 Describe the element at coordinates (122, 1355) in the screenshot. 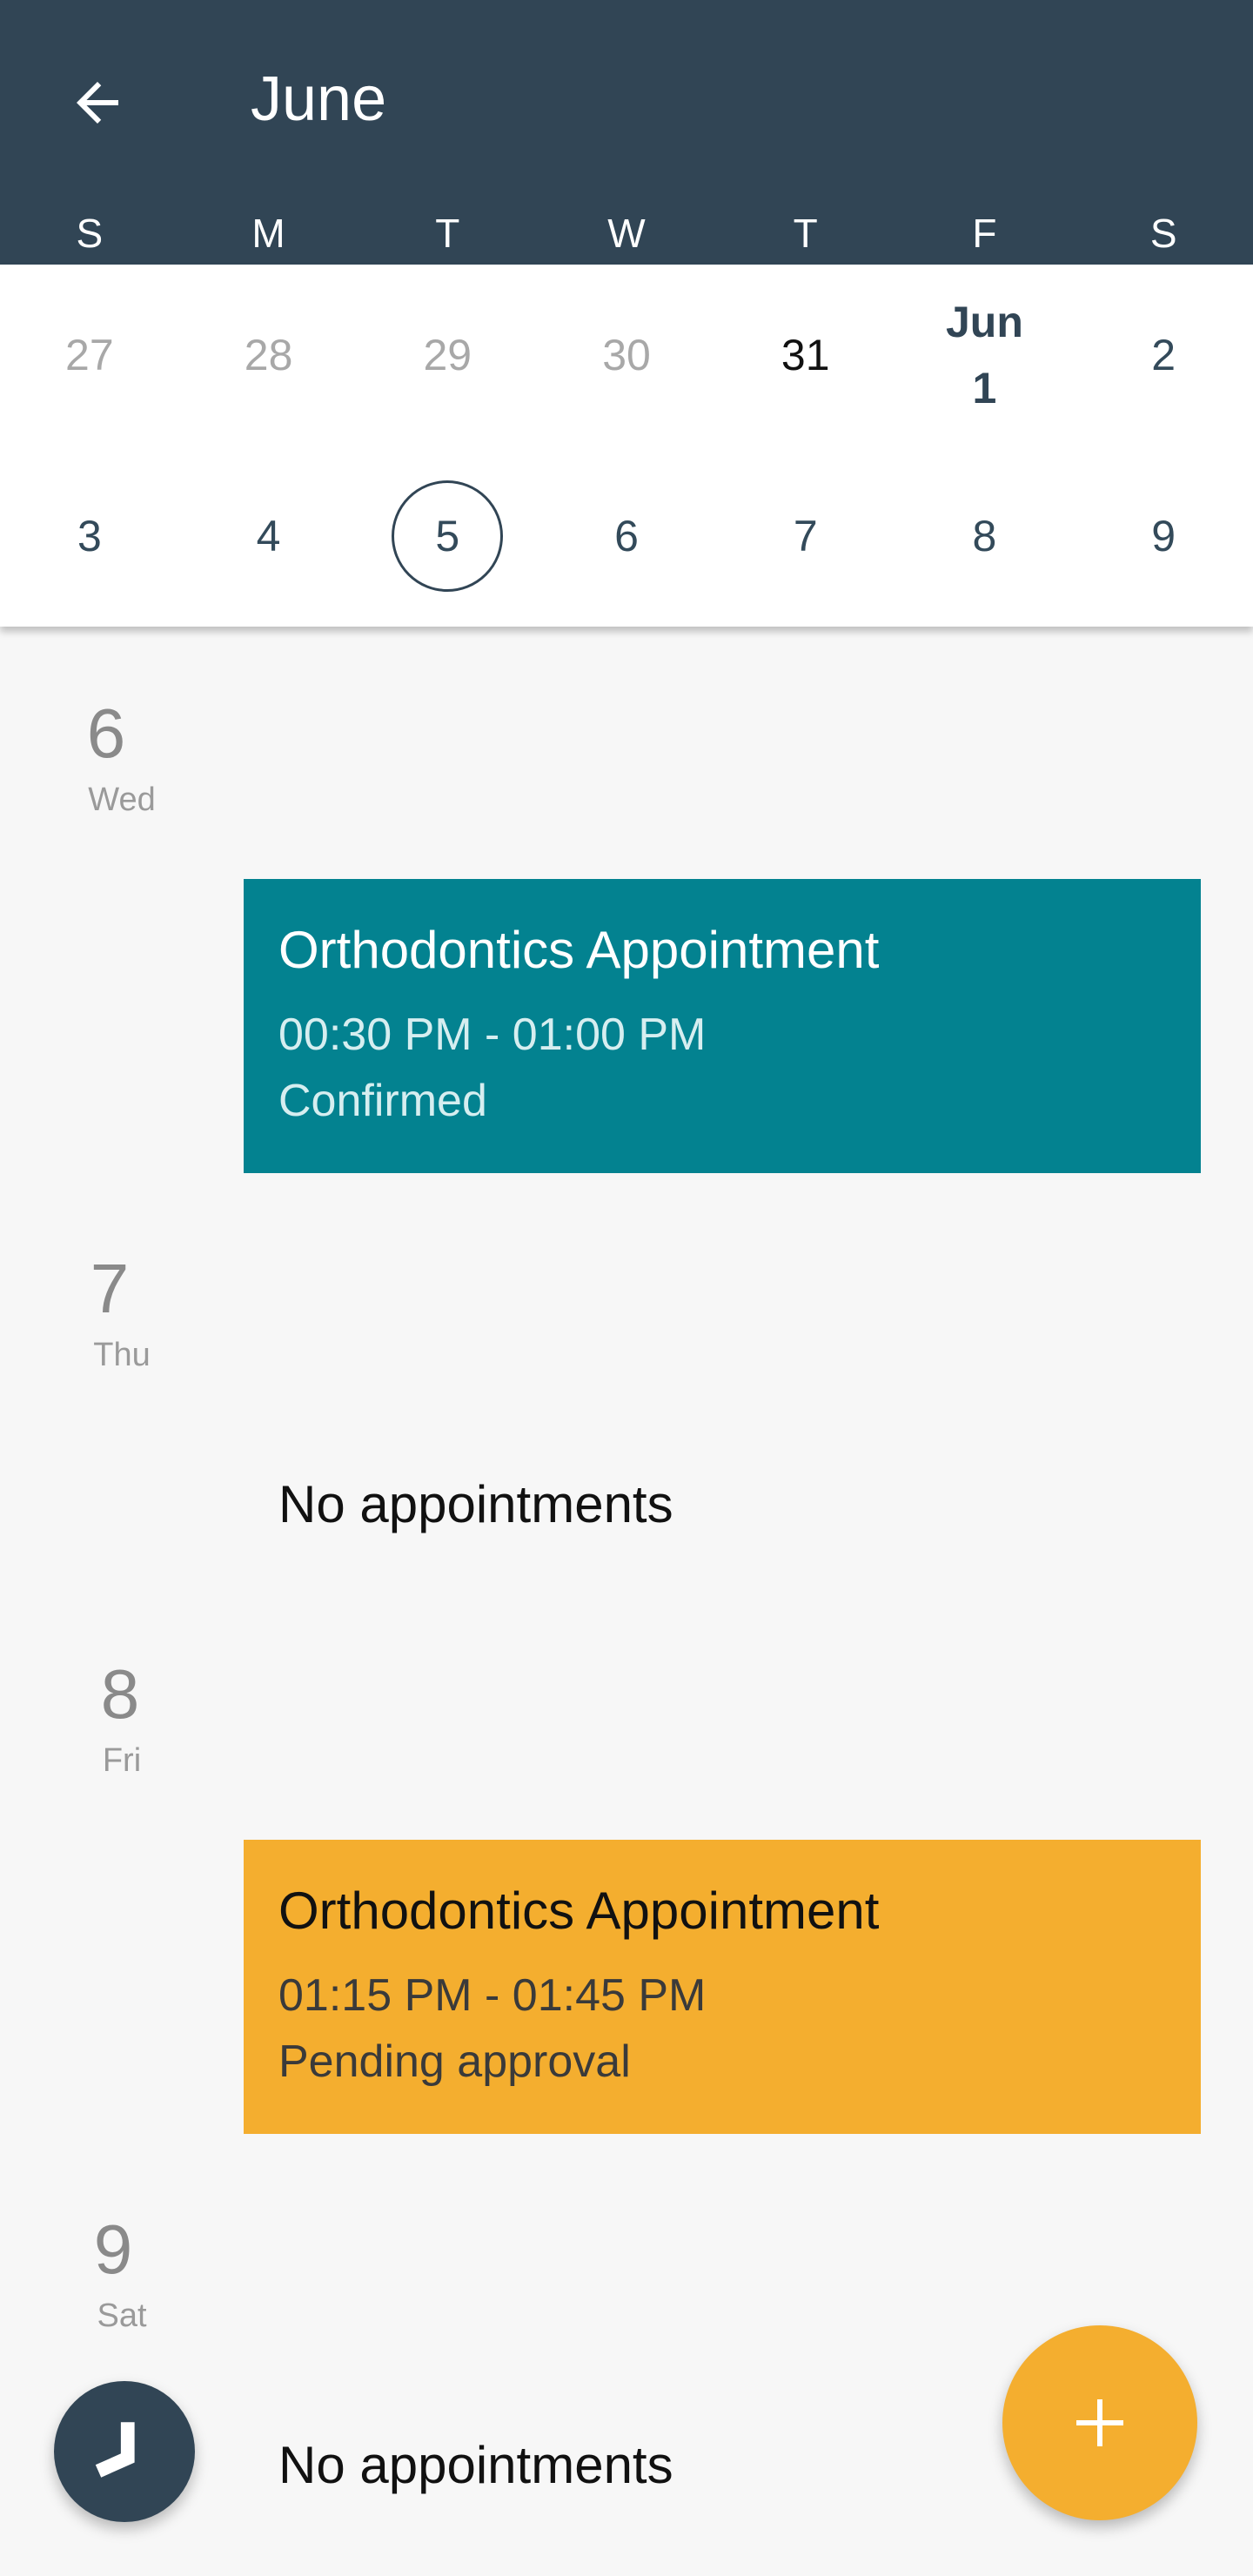

I see `agenda-day-name: Thu` at that location.